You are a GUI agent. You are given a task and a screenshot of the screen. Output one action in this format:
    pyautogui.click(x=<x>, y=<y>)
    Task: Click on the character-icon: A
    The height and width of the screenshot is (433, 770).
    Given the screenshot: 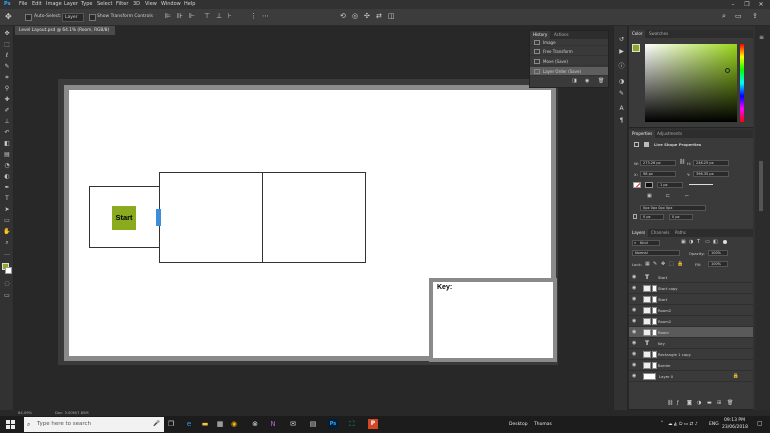 What is the action you would take?
    pyautogui.click(x=621, y=109)
    